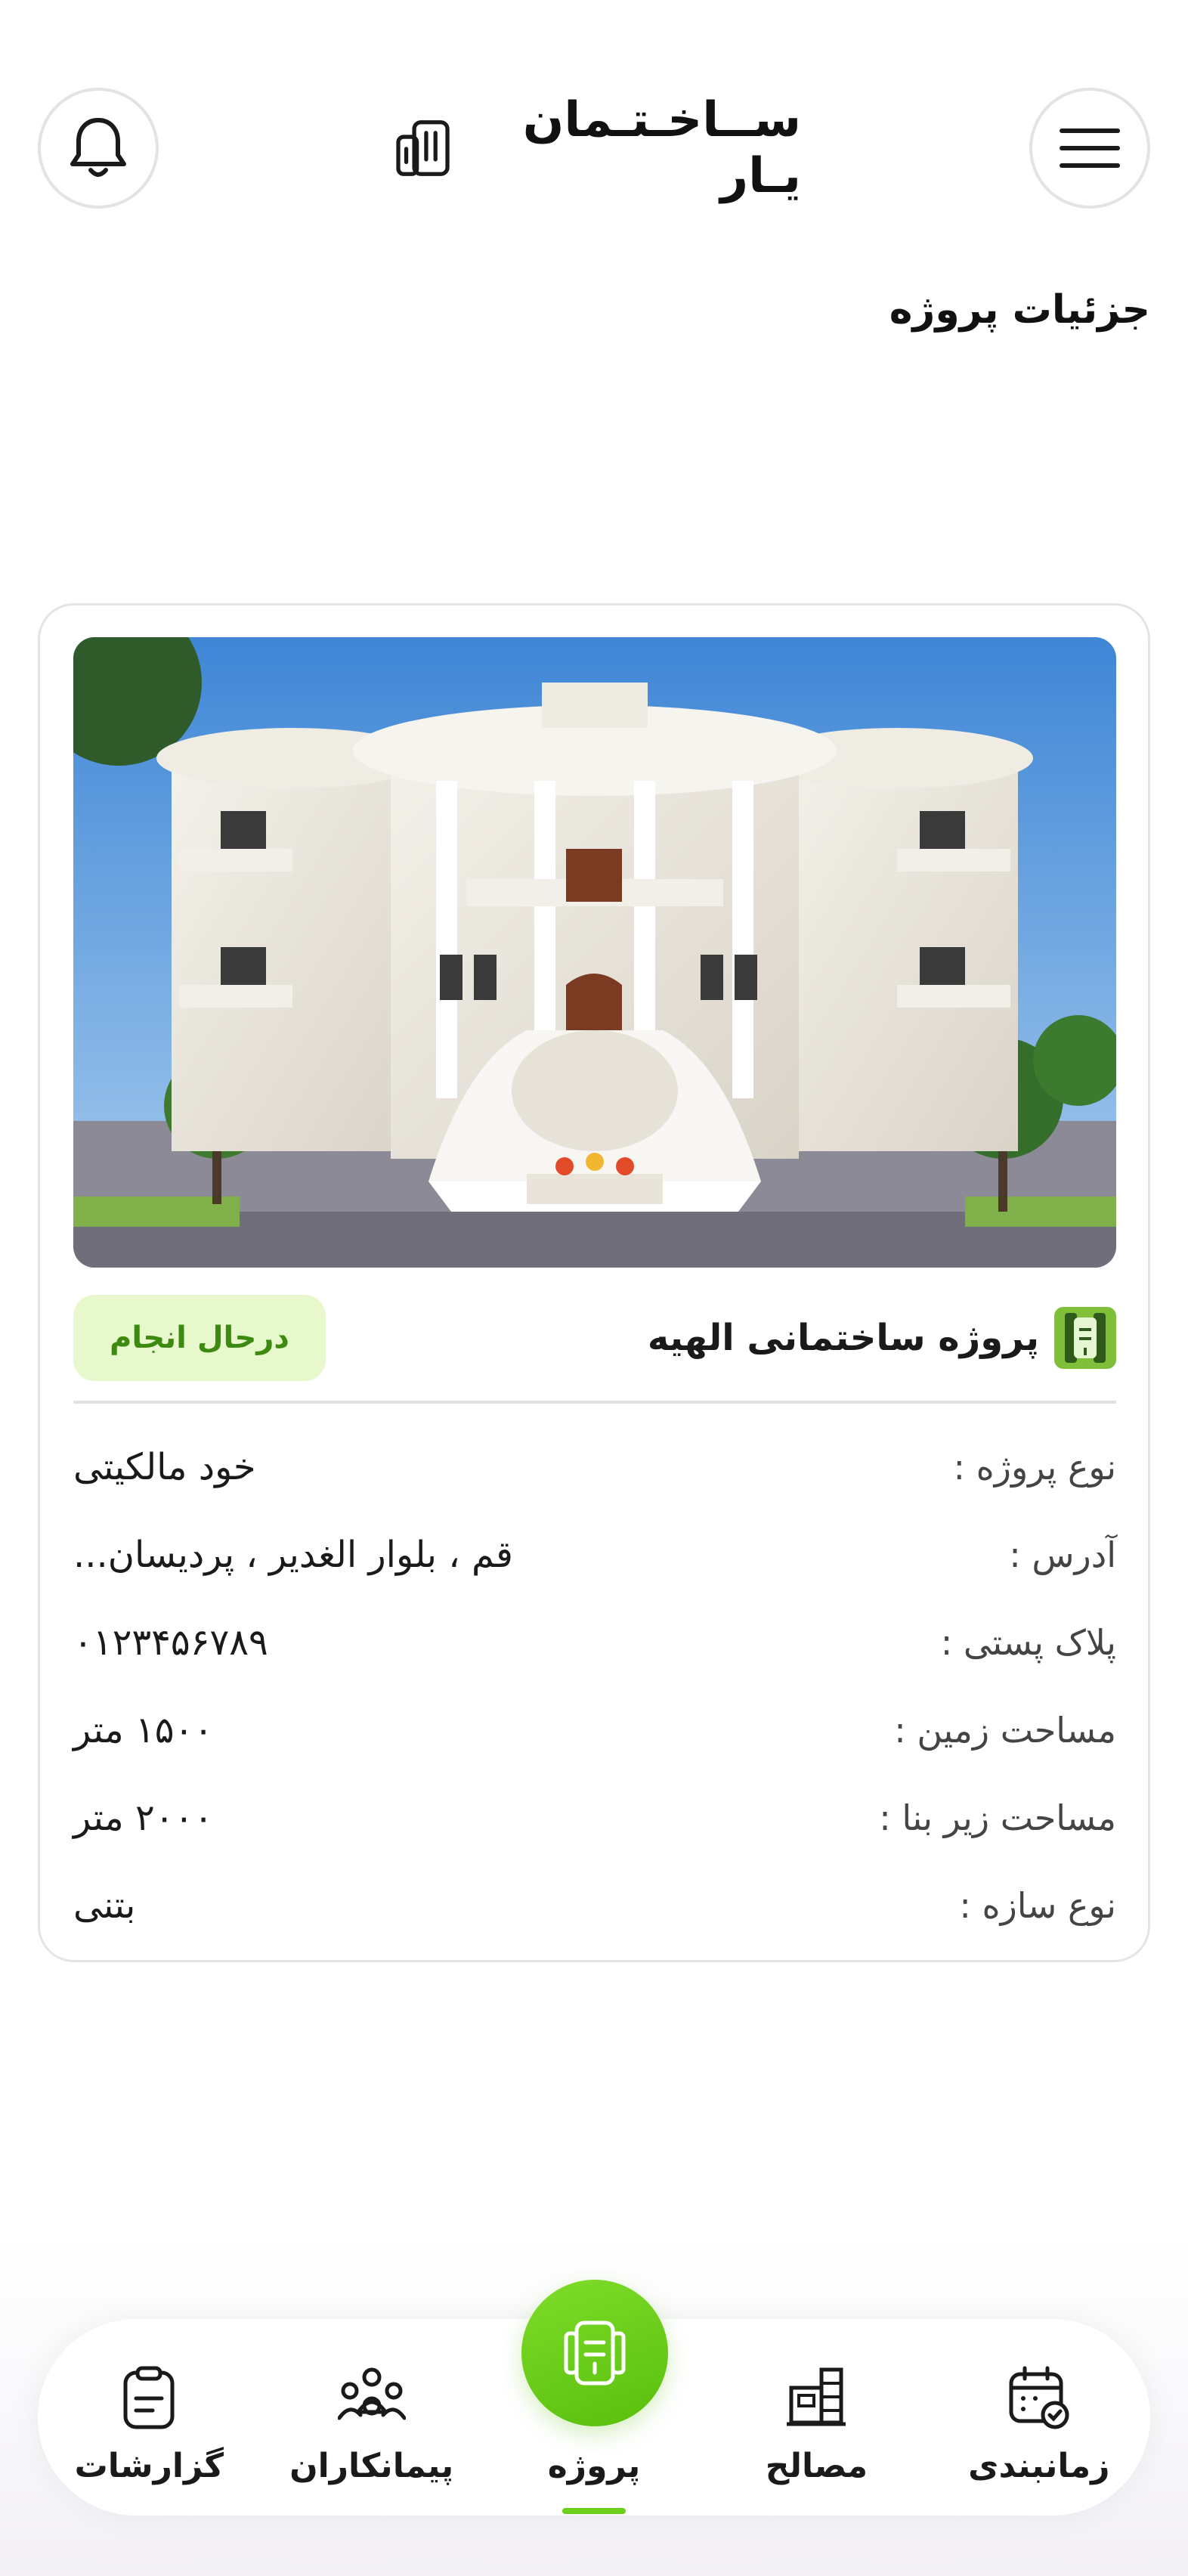  I want to click on page-title: جزئیات پروژه, so click(1020, 310).